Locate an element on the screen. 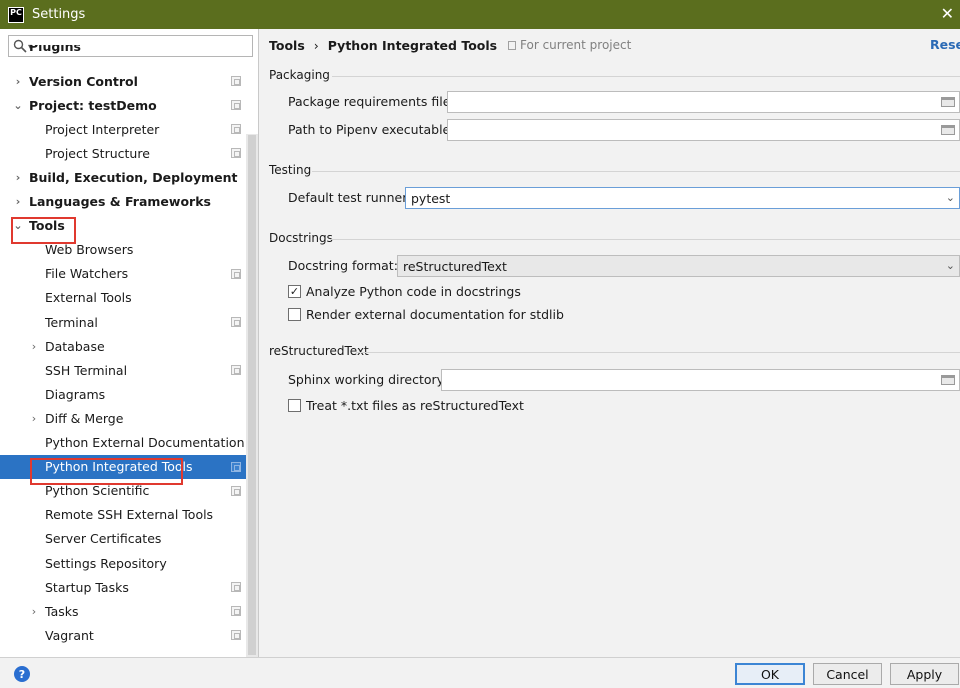 The width and height of the screenshot is (960, 688). tree-item-label: Tools is located at coordinates (47, 226).